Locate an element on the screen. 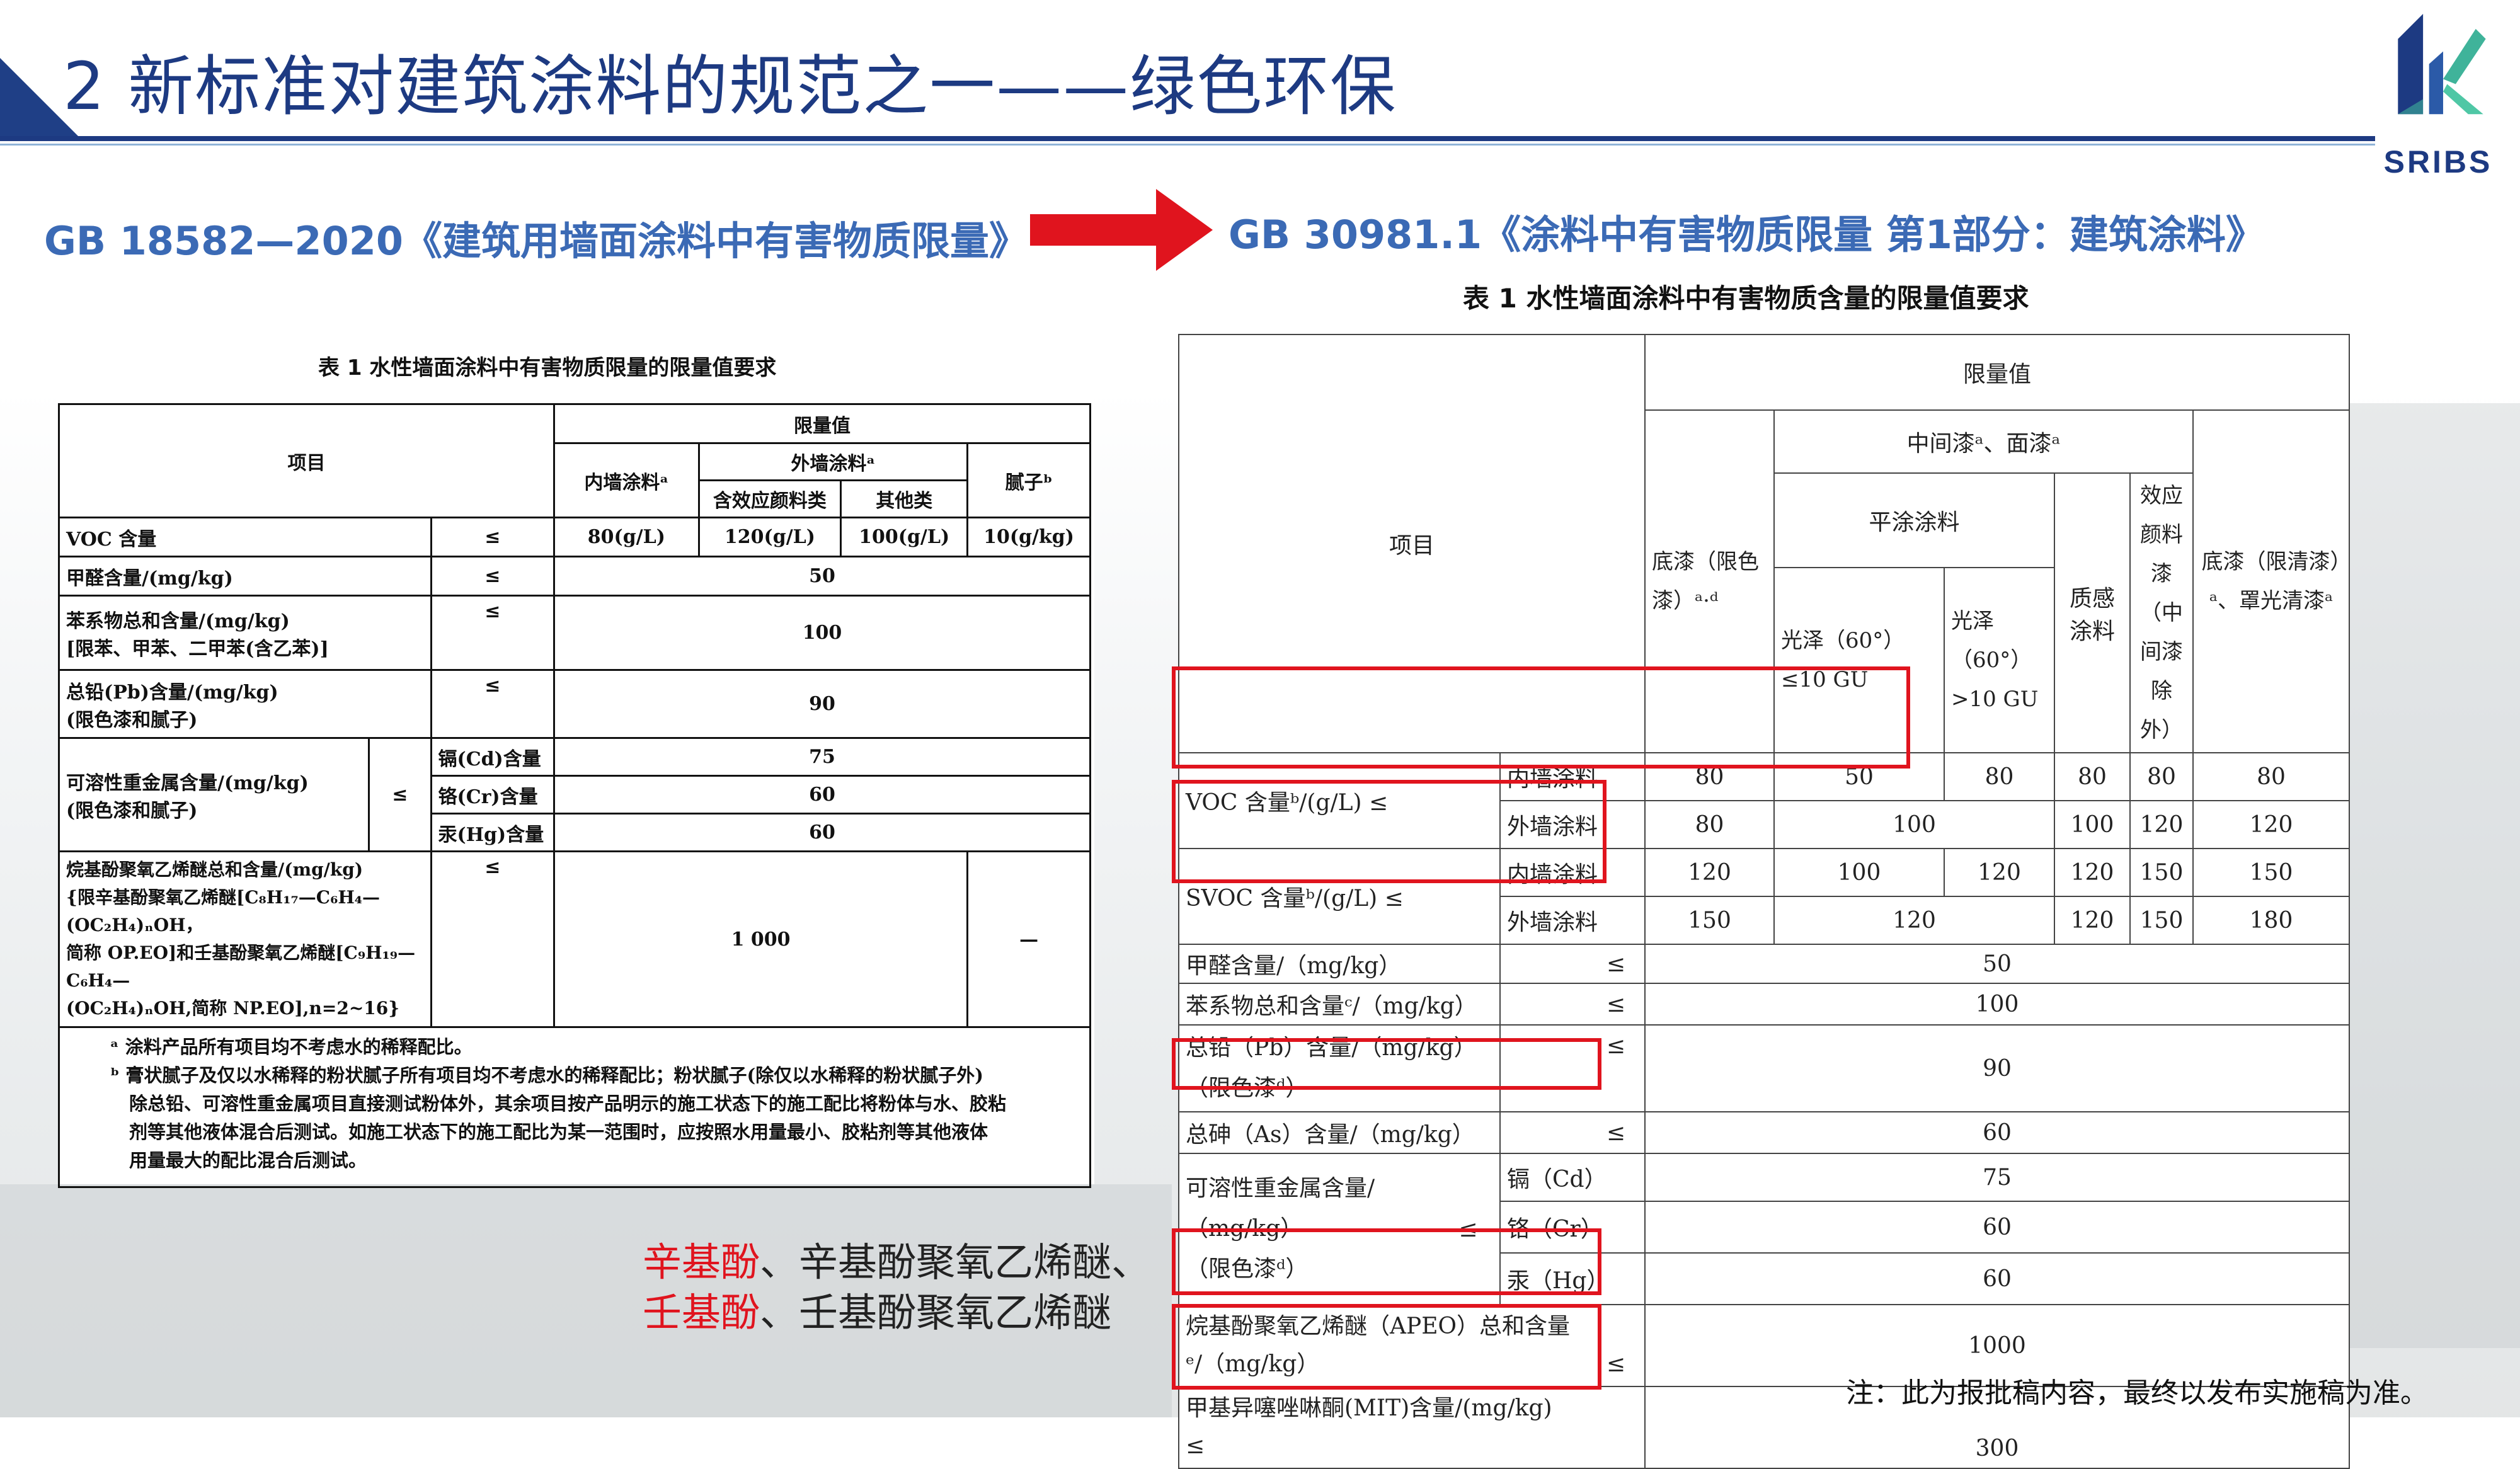 The height and width of the screenshot is (1469, 2520). annotation-line-1: 辛基酚、辛基酚聚氧乙烯醚、 is located at coordinates (897, 1262).